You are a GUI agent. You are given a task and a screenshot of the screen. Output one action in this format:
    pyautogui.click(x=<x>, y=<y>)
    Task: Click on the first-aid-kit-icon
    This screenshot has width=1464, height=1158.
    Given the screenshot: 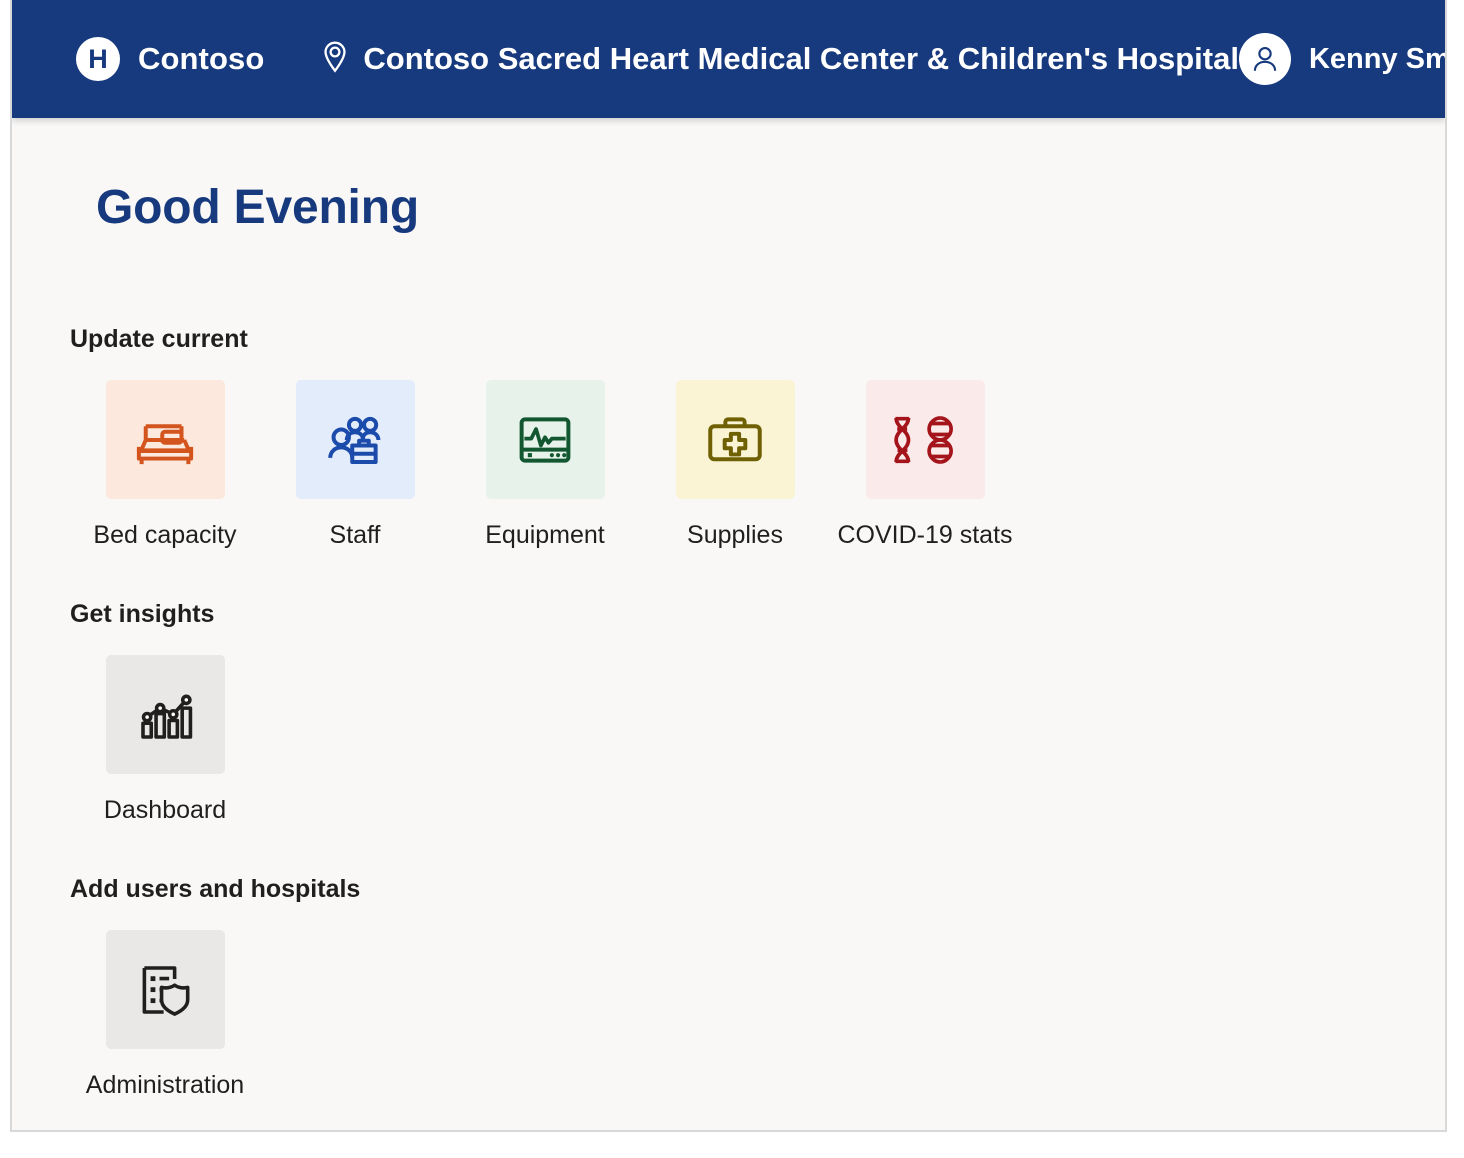 What is the action you would take?
    pyautogui.click(x=735, y=439)
    